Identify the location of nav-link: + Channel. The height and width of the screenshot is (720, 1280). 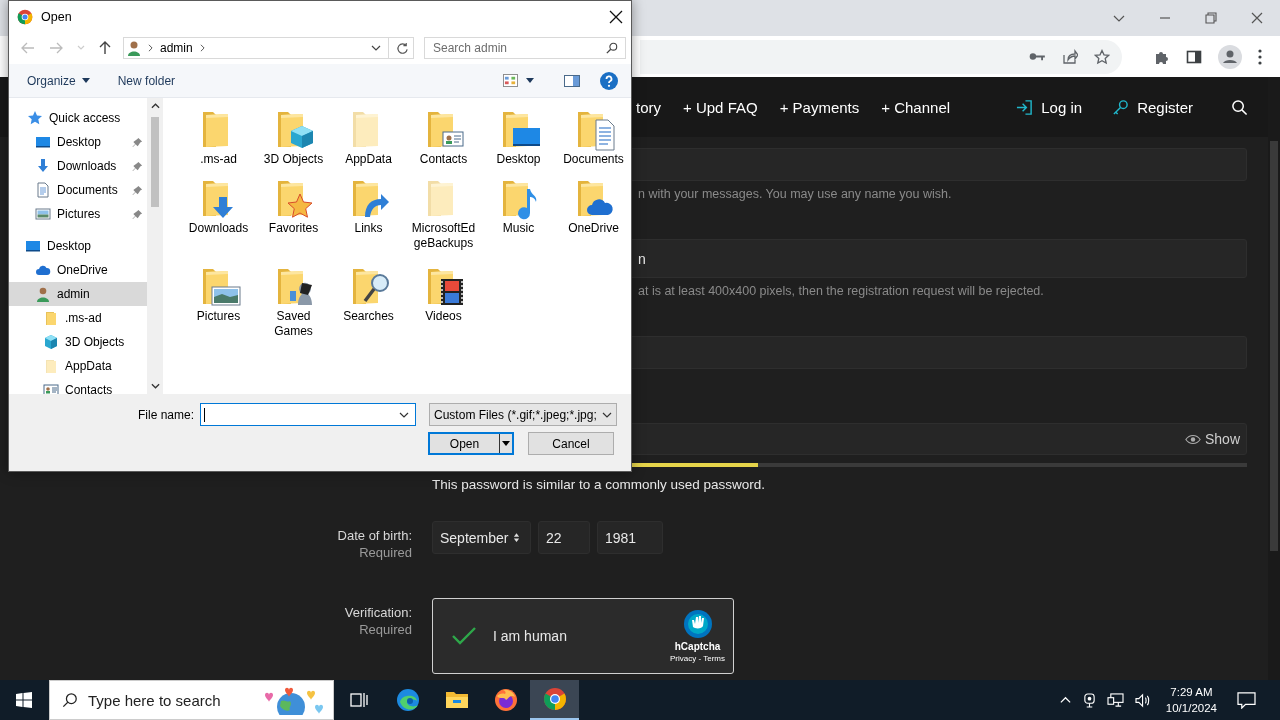
(916, 107).